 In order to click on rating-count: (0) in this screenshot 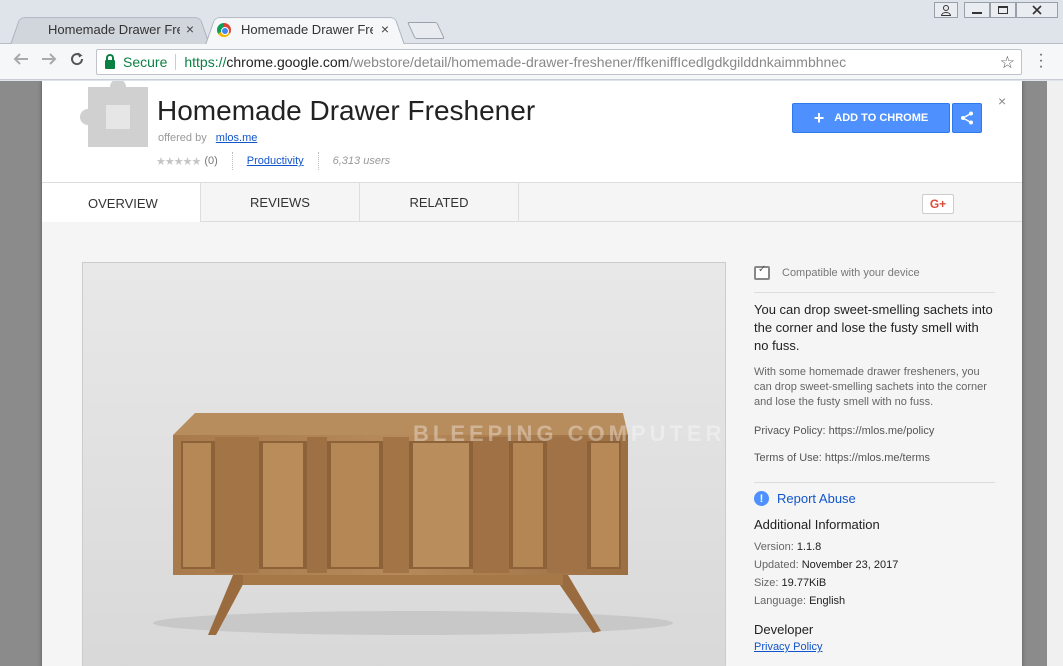, I will do `click(211, 161)`.